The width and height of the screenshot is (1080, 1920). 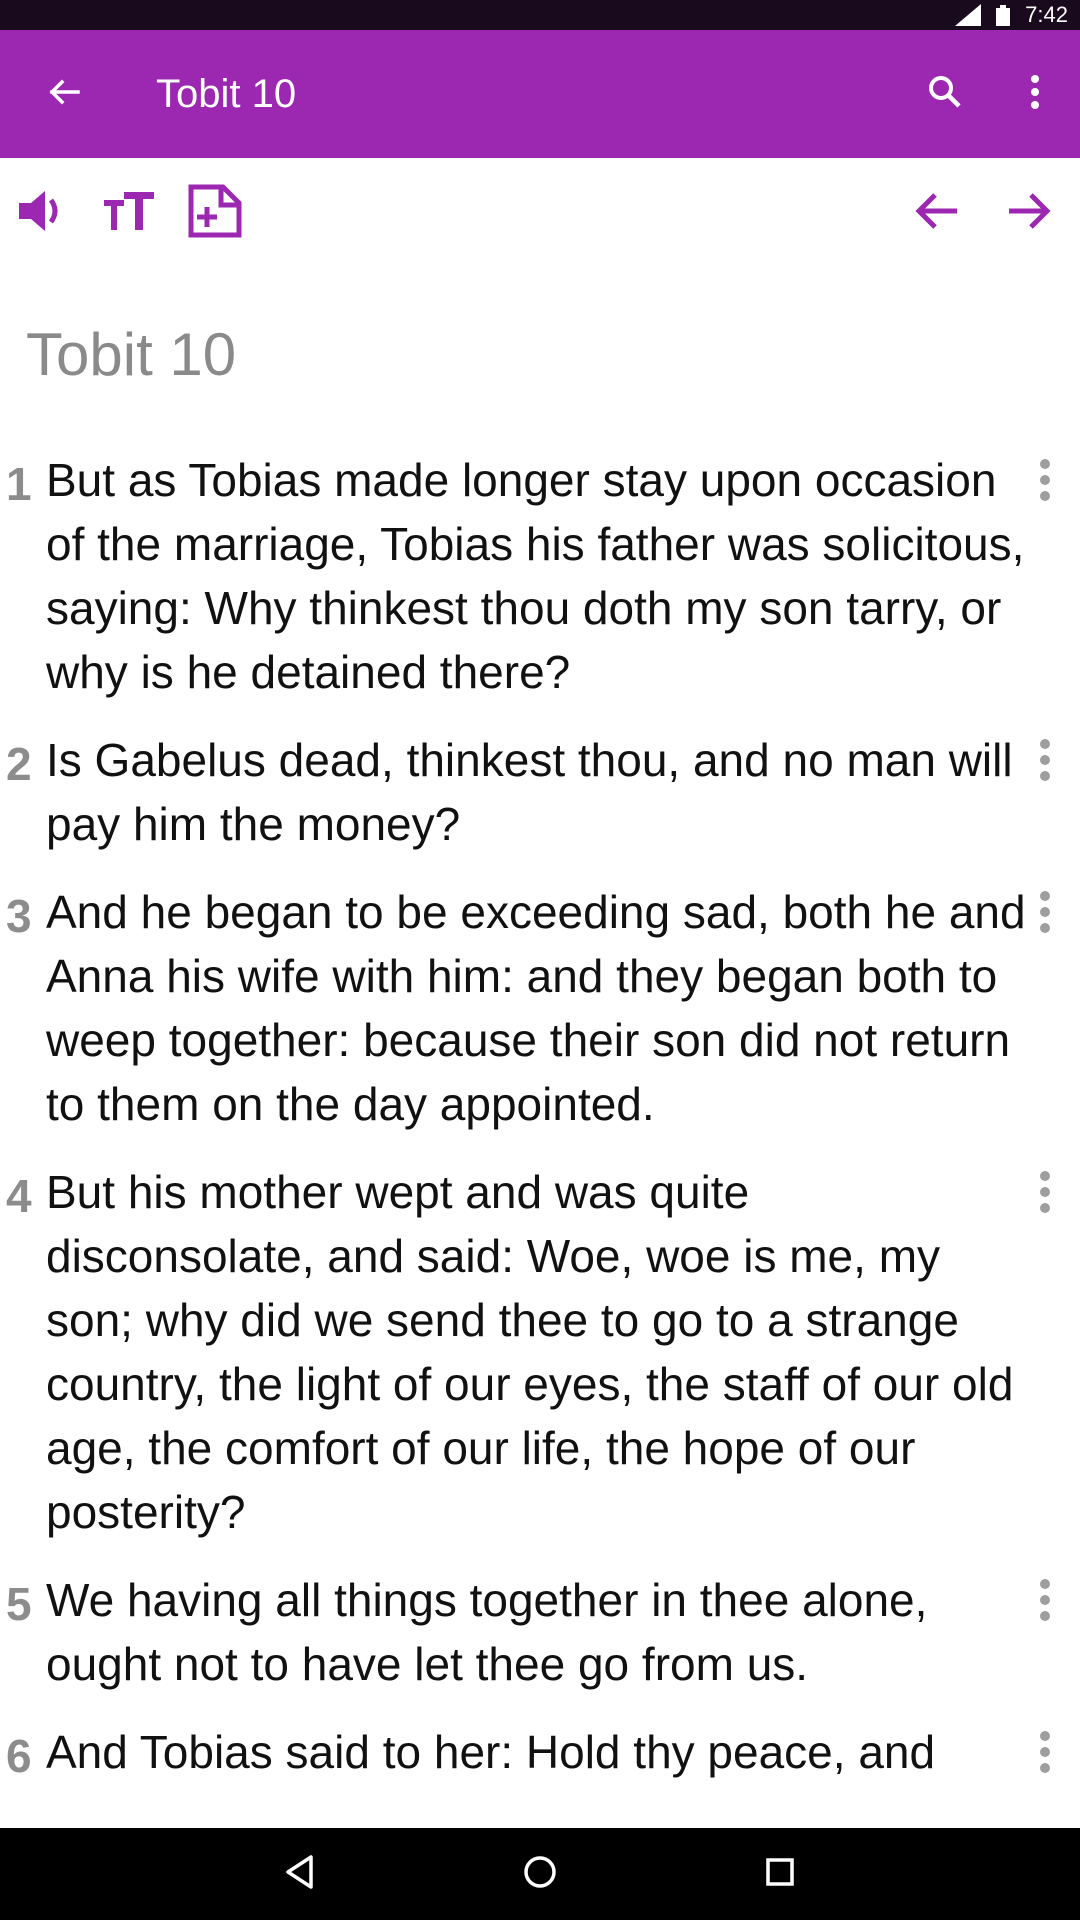 I want to click on text-size-icon, so click(x=130, y=213).